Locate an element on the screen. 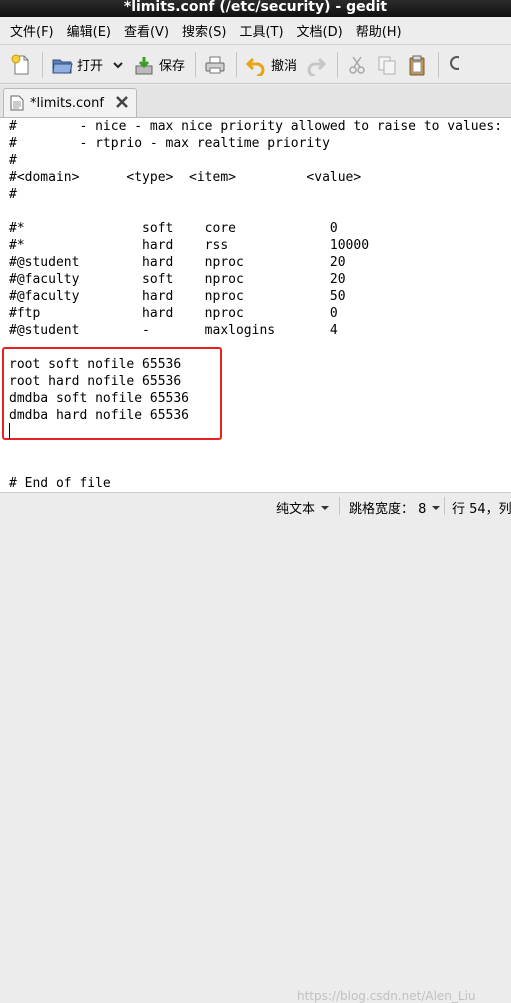 This screenshot has width=511, height=1003. redo-icon is located at coordinates (317, 66).